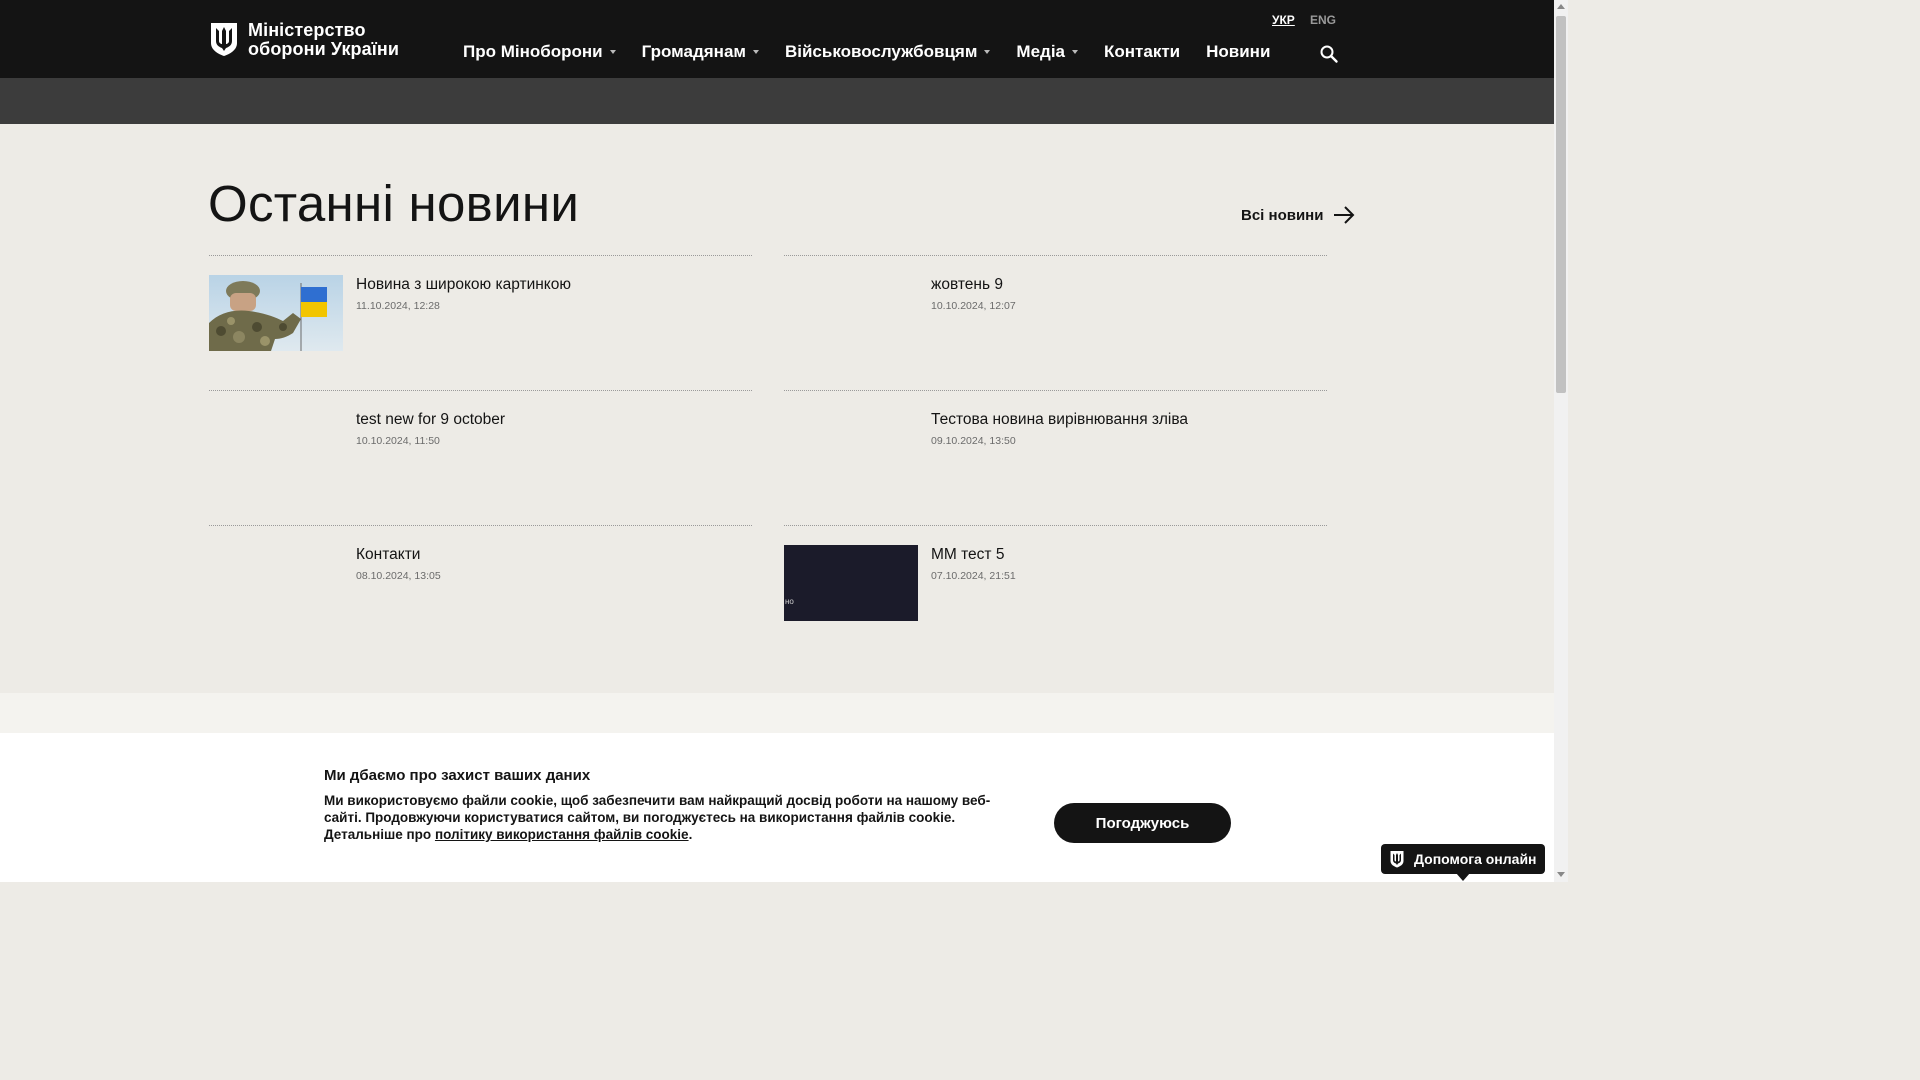 The width and height of the screenshot is (1920, 1080). What do you see at coordinates (851, 583) in the screenshot?
I see `news-thumbnail: но` at bounding box center [851, 583].